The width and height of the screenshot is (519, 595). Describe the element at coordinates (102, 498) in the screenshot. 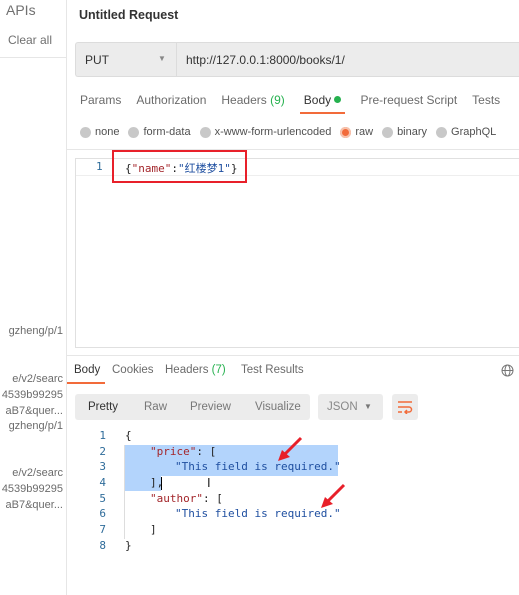

I see `line-number: 5` at that location.